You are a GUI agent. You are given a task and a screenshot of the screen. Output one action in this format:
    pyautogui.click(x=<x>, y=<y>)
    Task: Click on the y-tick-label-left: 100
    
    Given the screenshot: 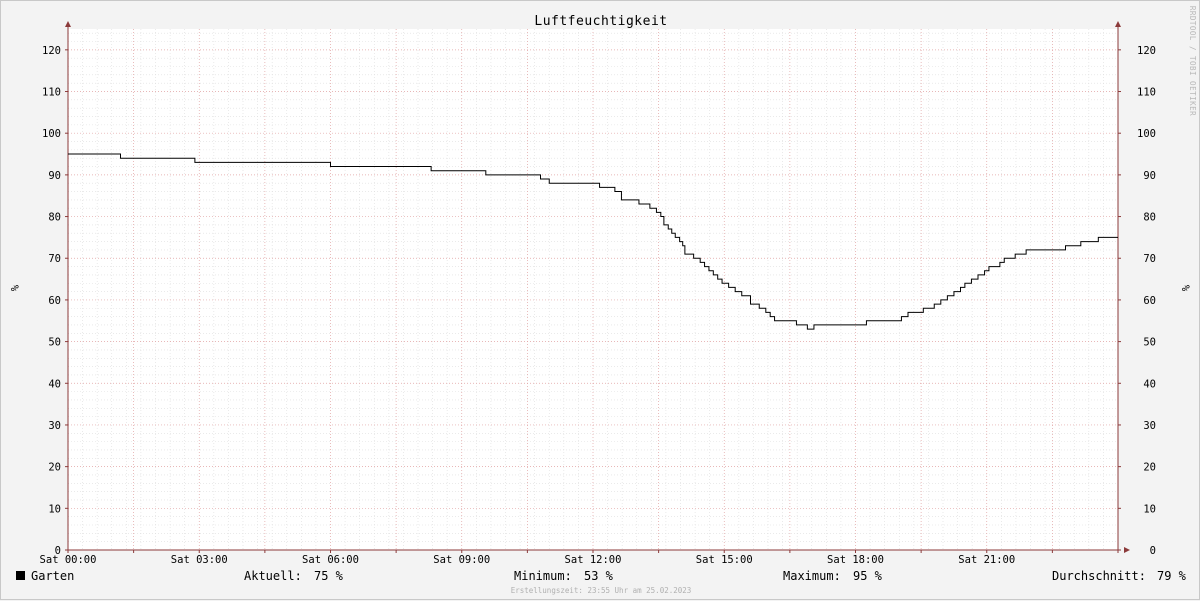 What is the action you would take?
    pyautogui.click(x=51, y=134)
    